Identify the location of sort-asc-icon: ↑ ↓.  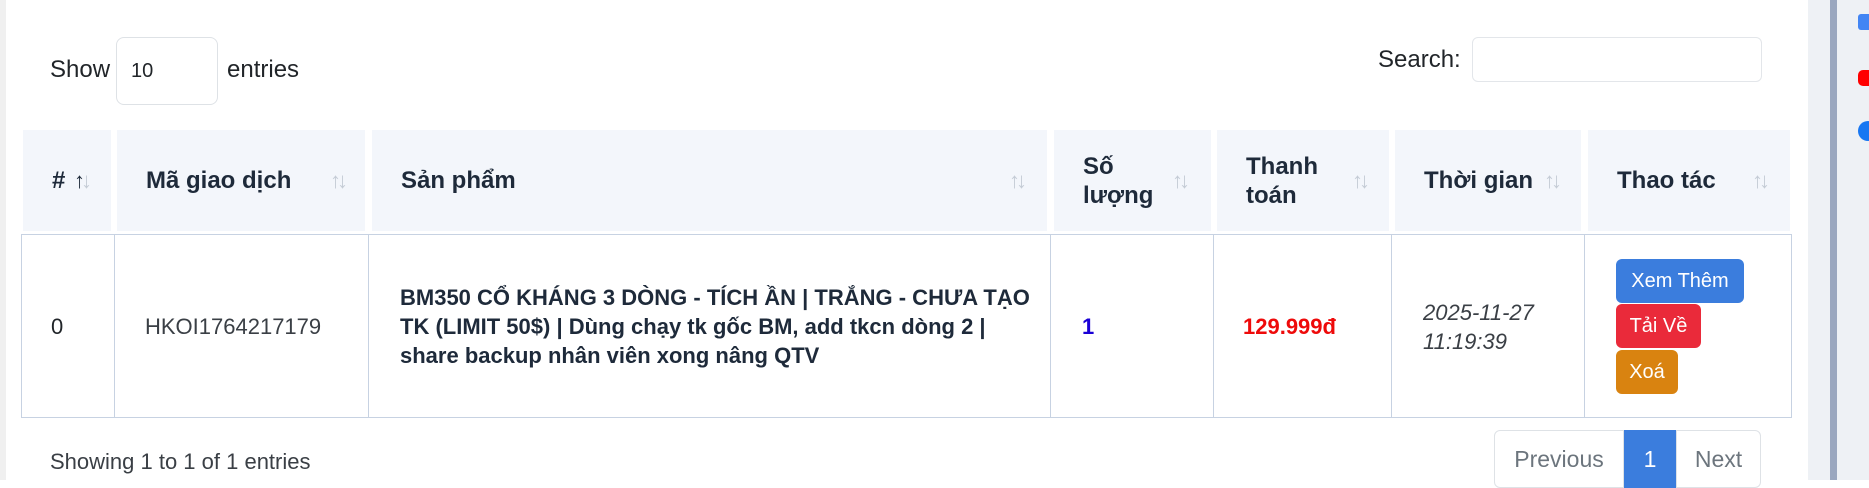
(83, 180).